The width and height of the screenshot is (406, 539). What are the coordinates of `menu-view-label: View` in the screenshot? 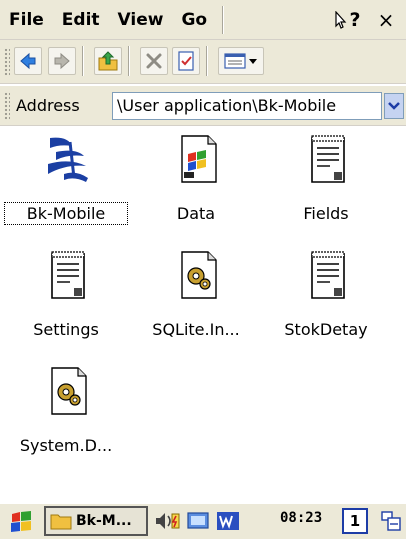 It's located at (140, 19).